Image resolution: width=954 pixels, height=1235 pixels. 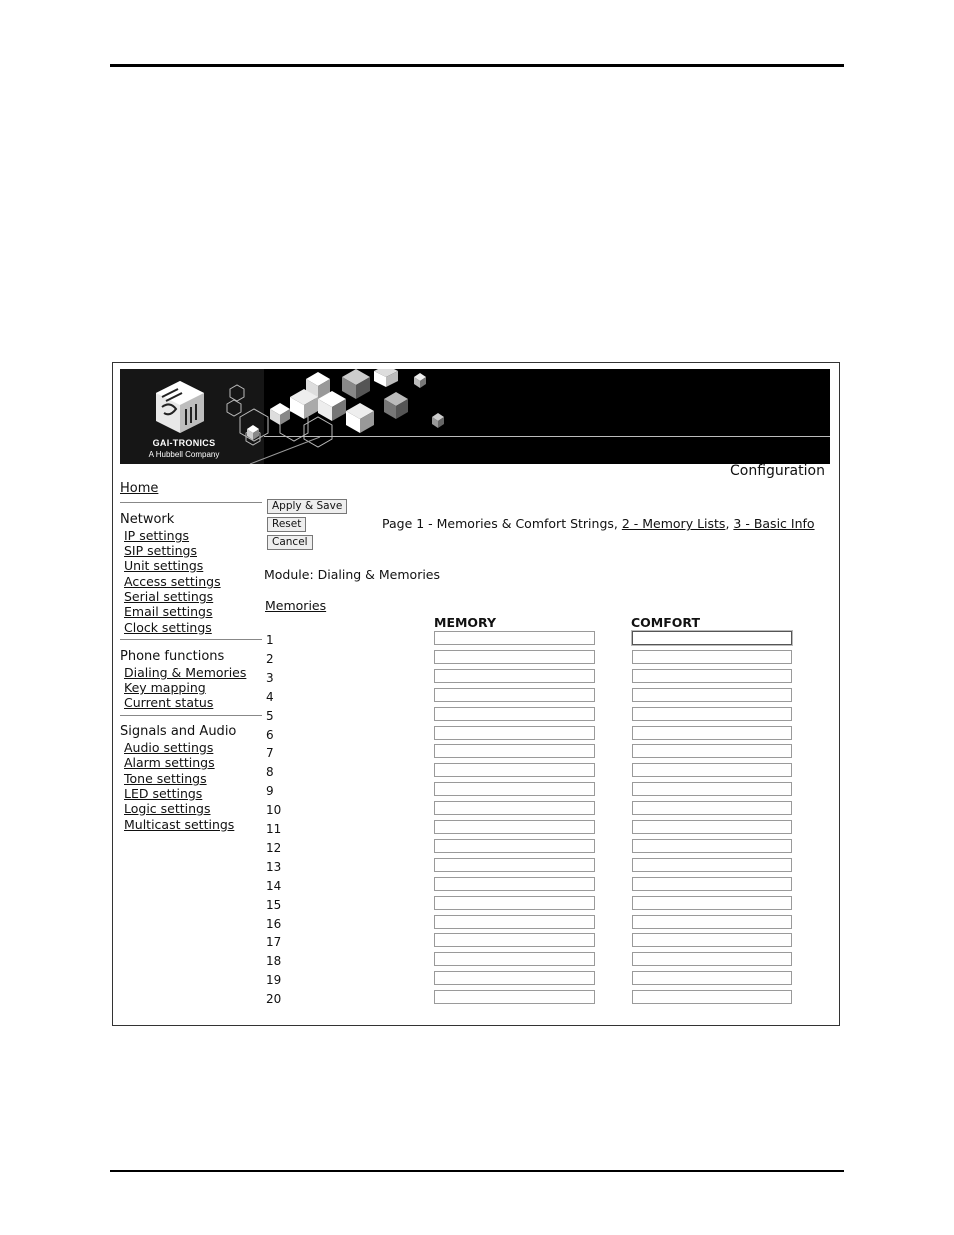 What do you see at coordinates (352, 574) in the screenshot?
I see `module-label: Module: Dialing & Memories` at bounding box center [352, 574].